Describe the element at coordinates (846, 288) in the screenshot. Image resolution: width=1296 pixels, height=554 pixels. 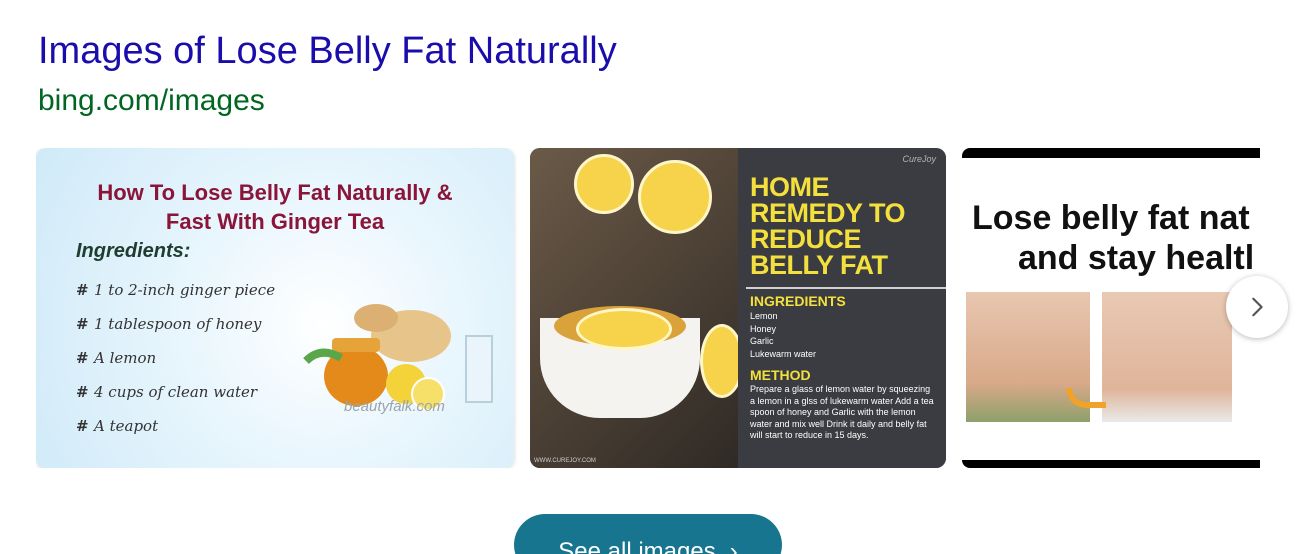
I see `divider` at that location.